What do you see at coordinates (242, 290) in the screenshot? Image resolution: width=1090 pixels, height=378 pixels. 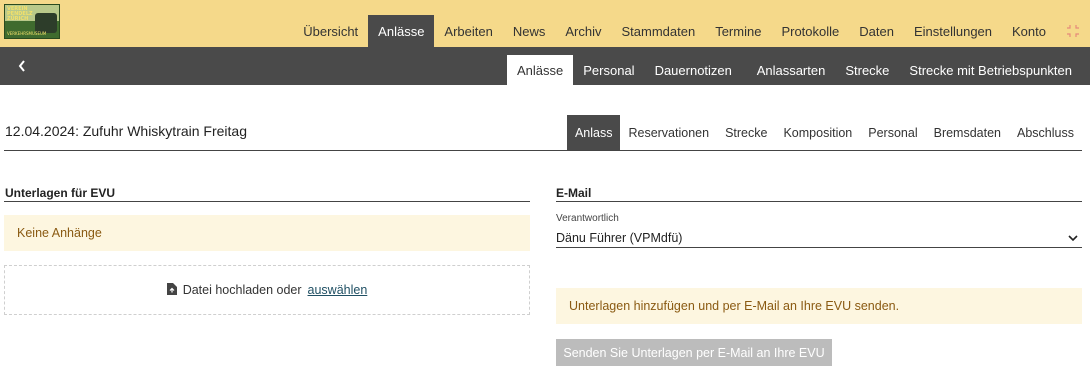 I see `upload-text: Datei hochladen oder` at bounding box center [242, 290].